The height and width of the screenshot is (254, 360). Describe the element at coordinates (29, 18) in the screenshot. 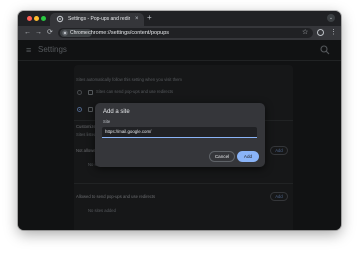

I see `close-window-button` at that location.